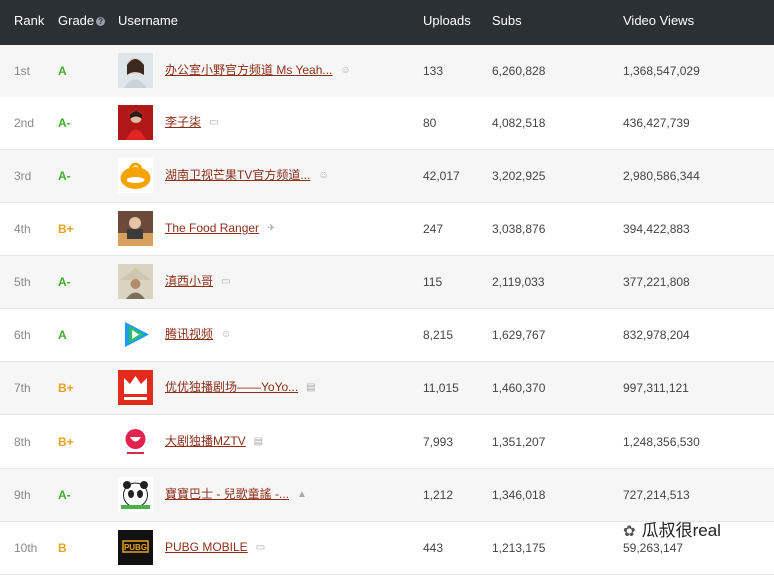 The height and width of the screenshot is (575, 774). Describe the element at coordinates (258, 70) in the screenshot. I see `channel-link: 办公室小野官方频道 Ms Yeah... ☺` at that location.